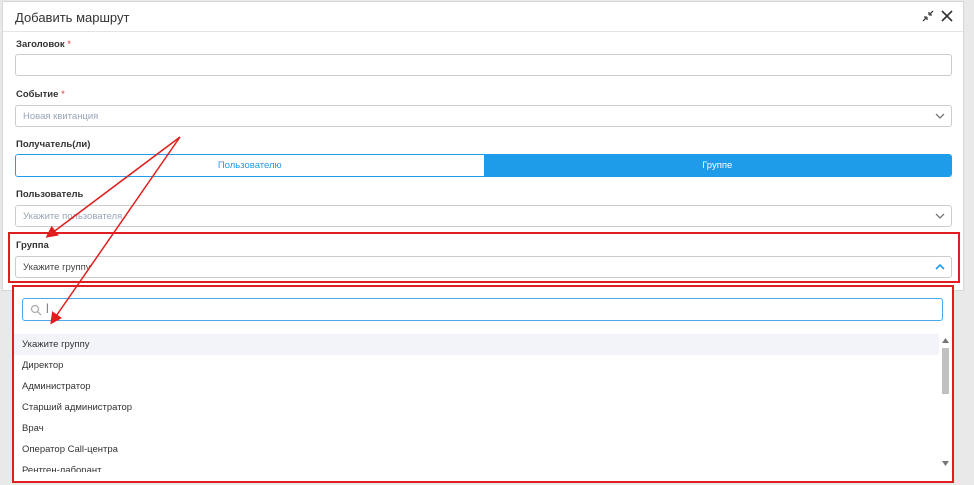 This screenshot has height=485, width=974. What do you see at coordinates (61, 116) in the screenshot?
I see `event-select-value: Новая квитанция` at bounding box center [61, 116].